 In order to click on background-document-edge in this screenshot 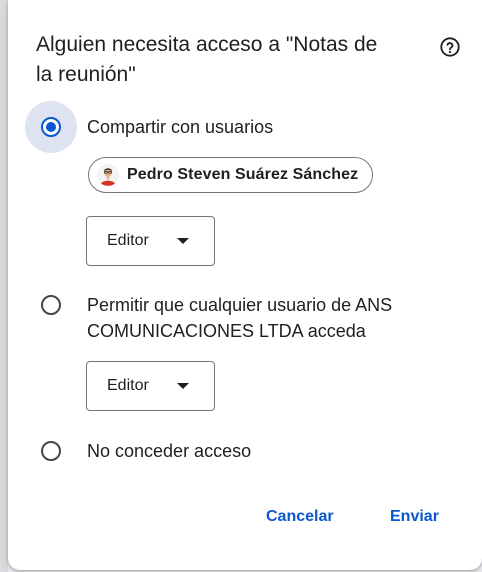, I will do `click(4, 286)`.